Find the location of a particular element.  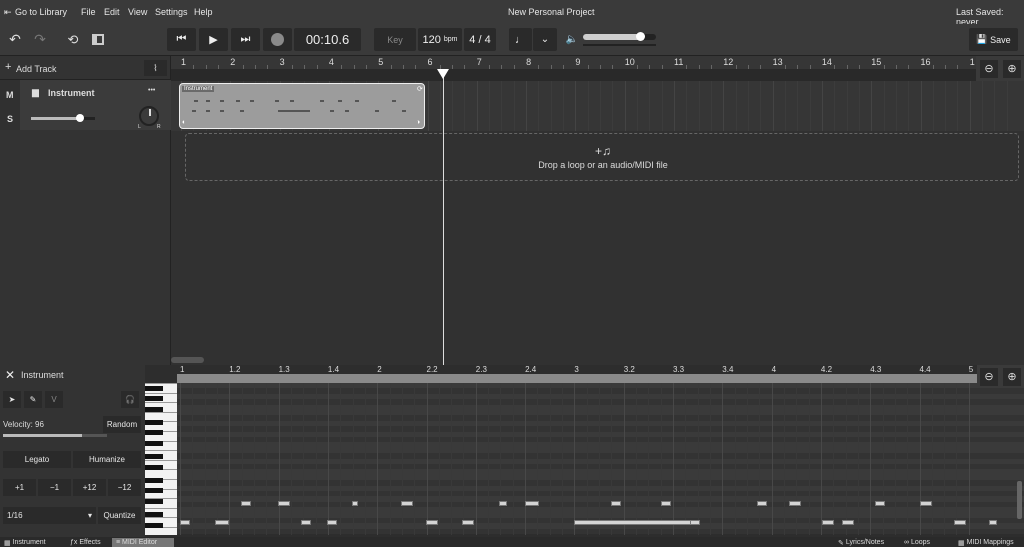

metronome-button: ♩ is located at coordinates (520, 39).